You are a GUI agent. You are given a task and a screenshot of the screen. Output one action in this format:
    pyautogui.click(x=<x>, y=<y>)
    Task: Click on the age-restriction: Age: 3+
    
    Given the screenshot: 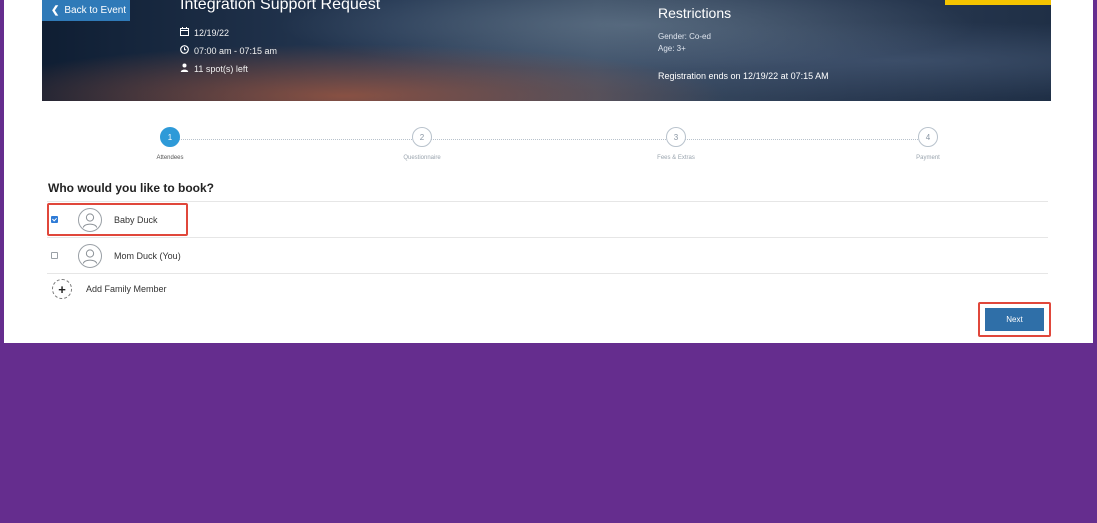 What is the action you would take?
    pyautogui.click(x=672, y=48)
    